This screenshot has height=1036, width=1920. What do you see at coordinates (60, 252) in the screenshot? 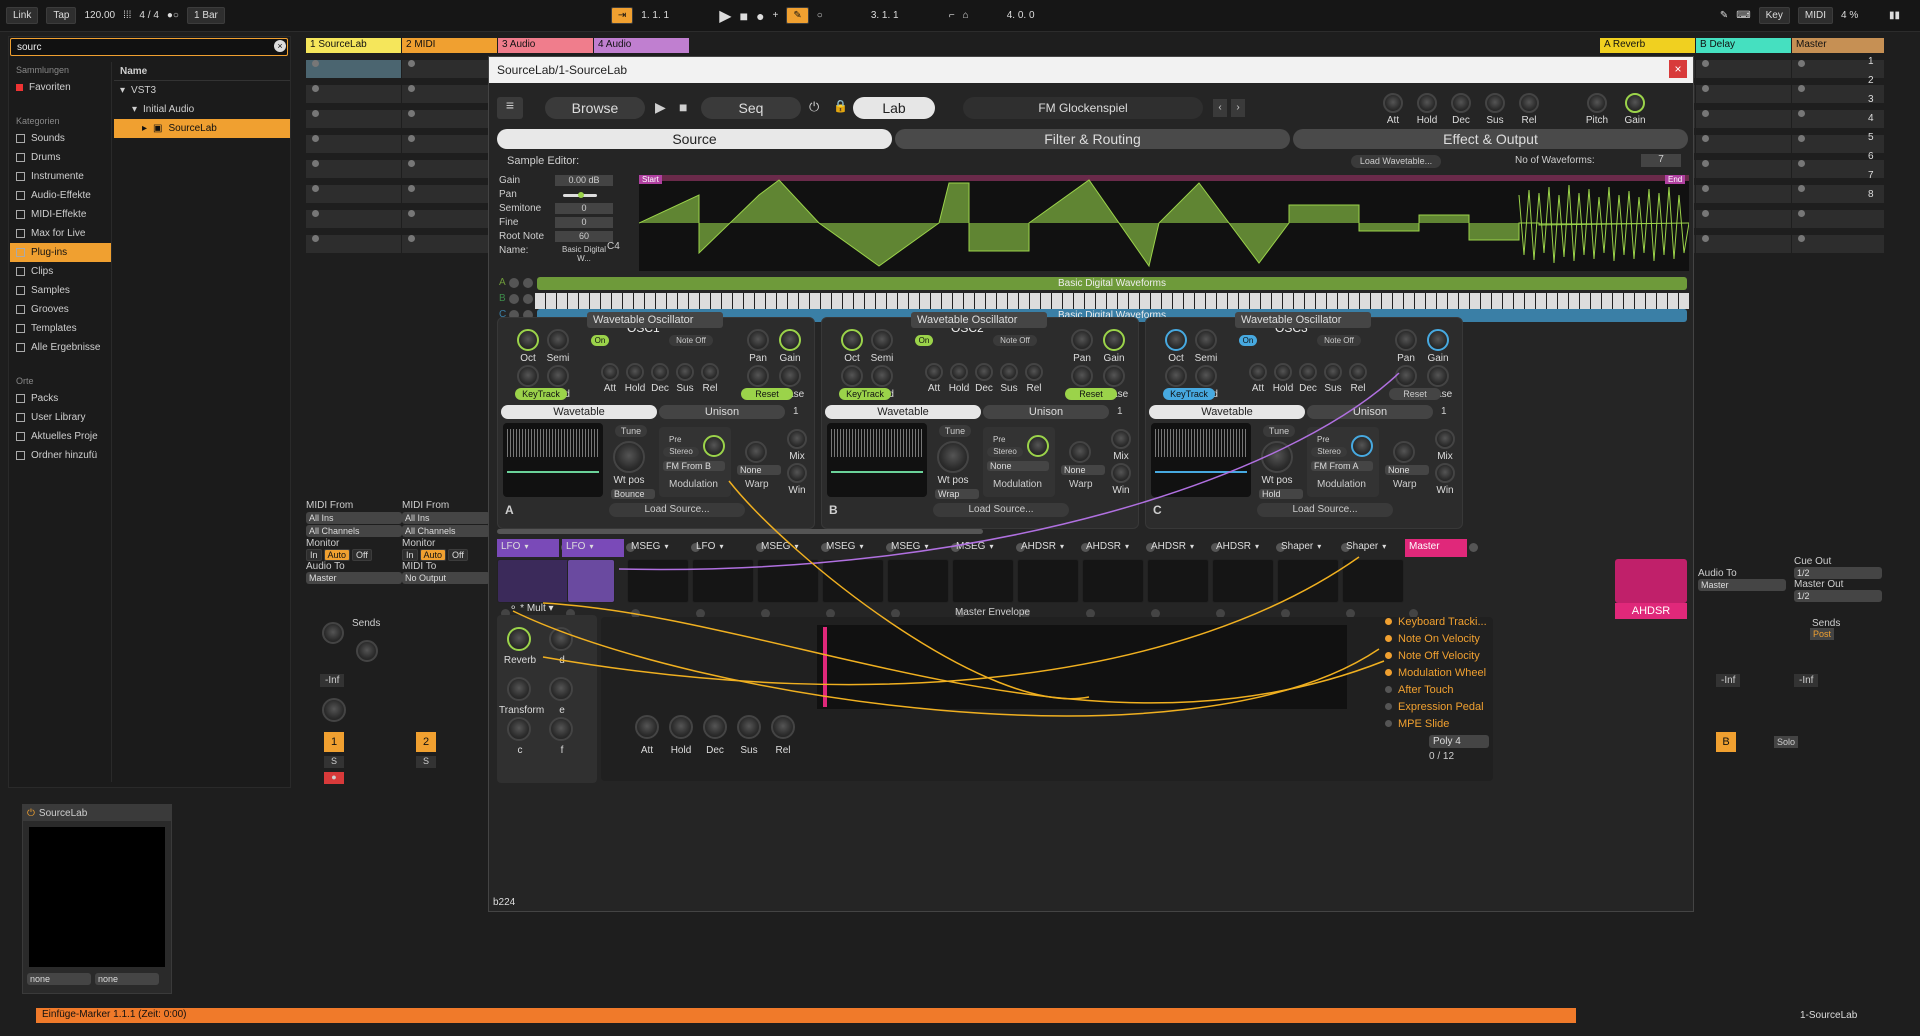
I see `sidebar-item-category: Plug-ins` at bounding box center [60, 252].